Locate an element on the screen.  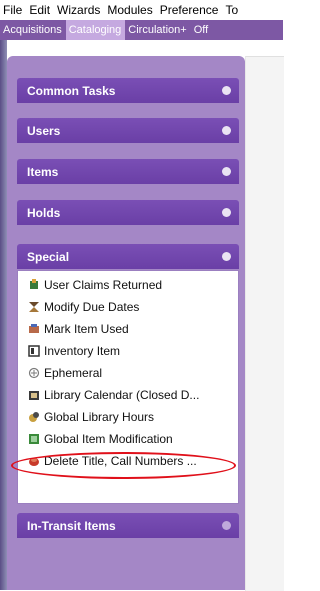
task-label: Modify Due Dates is located at coordinates (92, 307).